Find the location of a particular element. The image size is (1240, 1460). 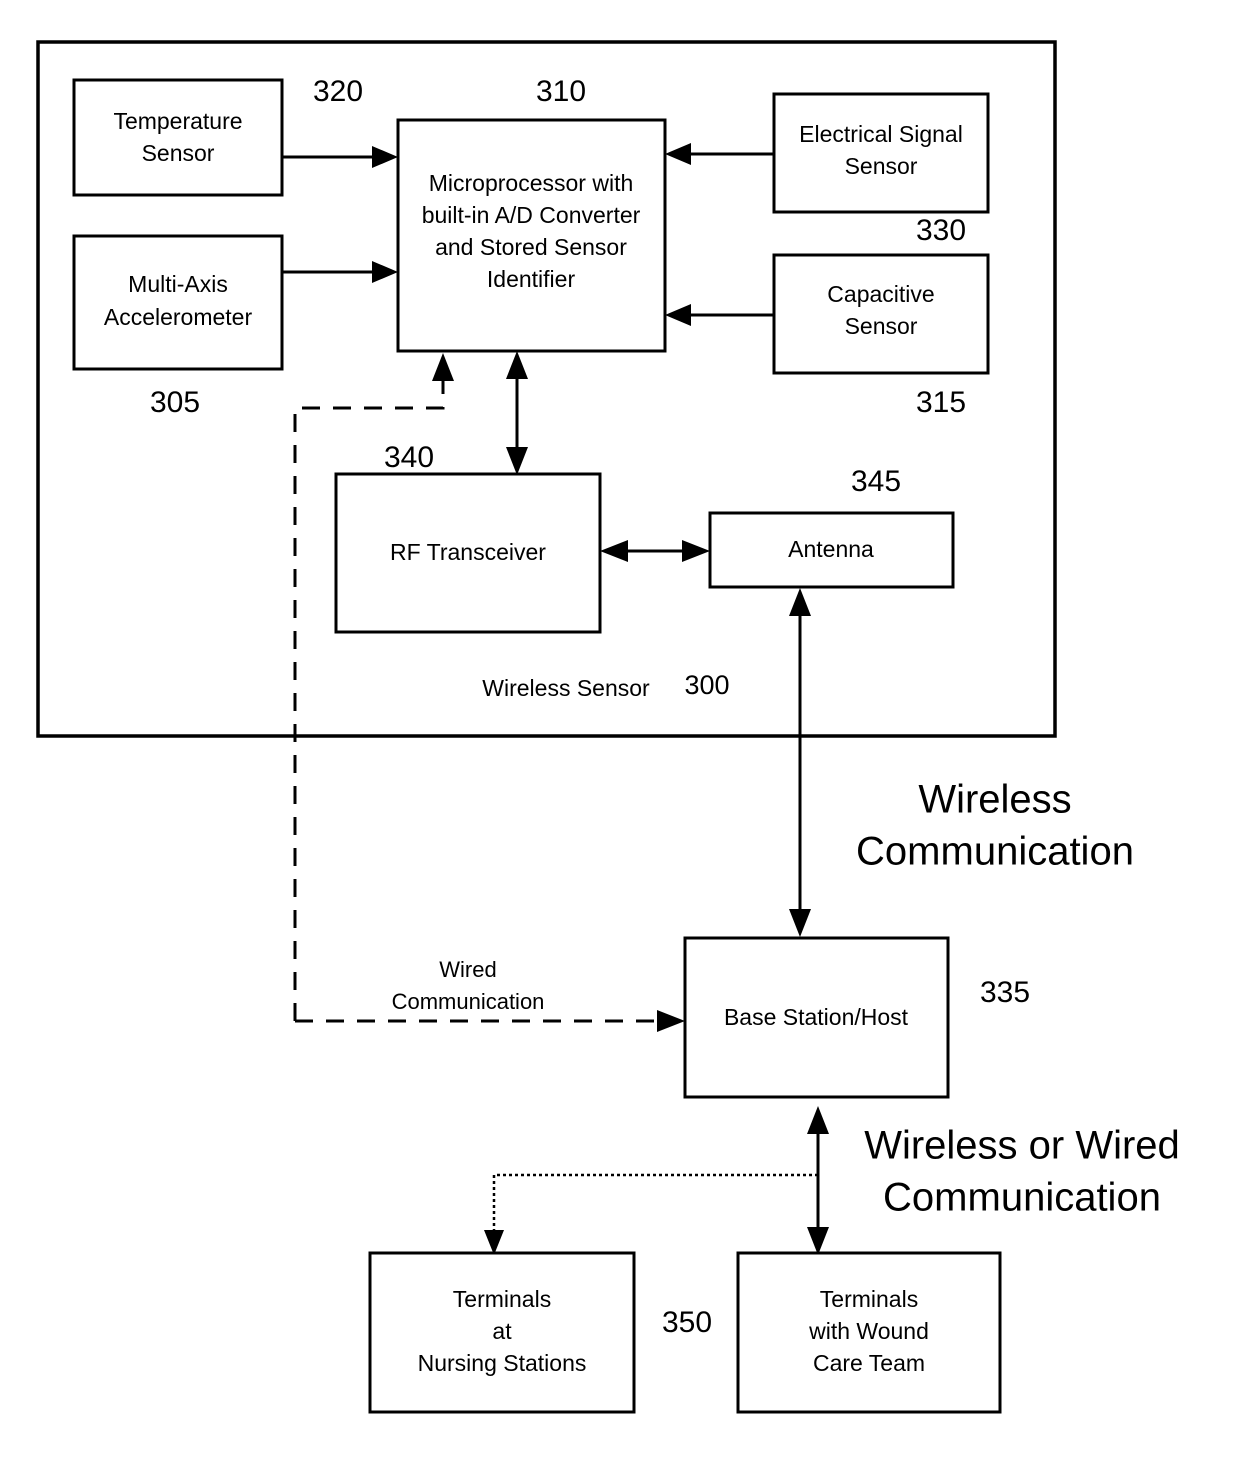

block-electrical-signal-sensor: Electrical Signal Sensor is located at coordinates (881, 153).